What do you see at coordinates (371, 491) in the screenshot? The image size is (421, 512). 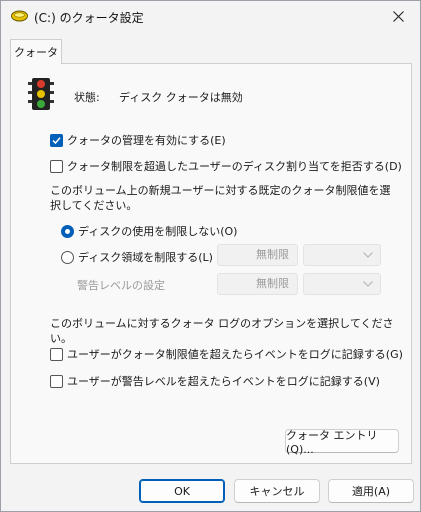 I see `apply-button: 適用(A)` at bounding box center [371, 491].